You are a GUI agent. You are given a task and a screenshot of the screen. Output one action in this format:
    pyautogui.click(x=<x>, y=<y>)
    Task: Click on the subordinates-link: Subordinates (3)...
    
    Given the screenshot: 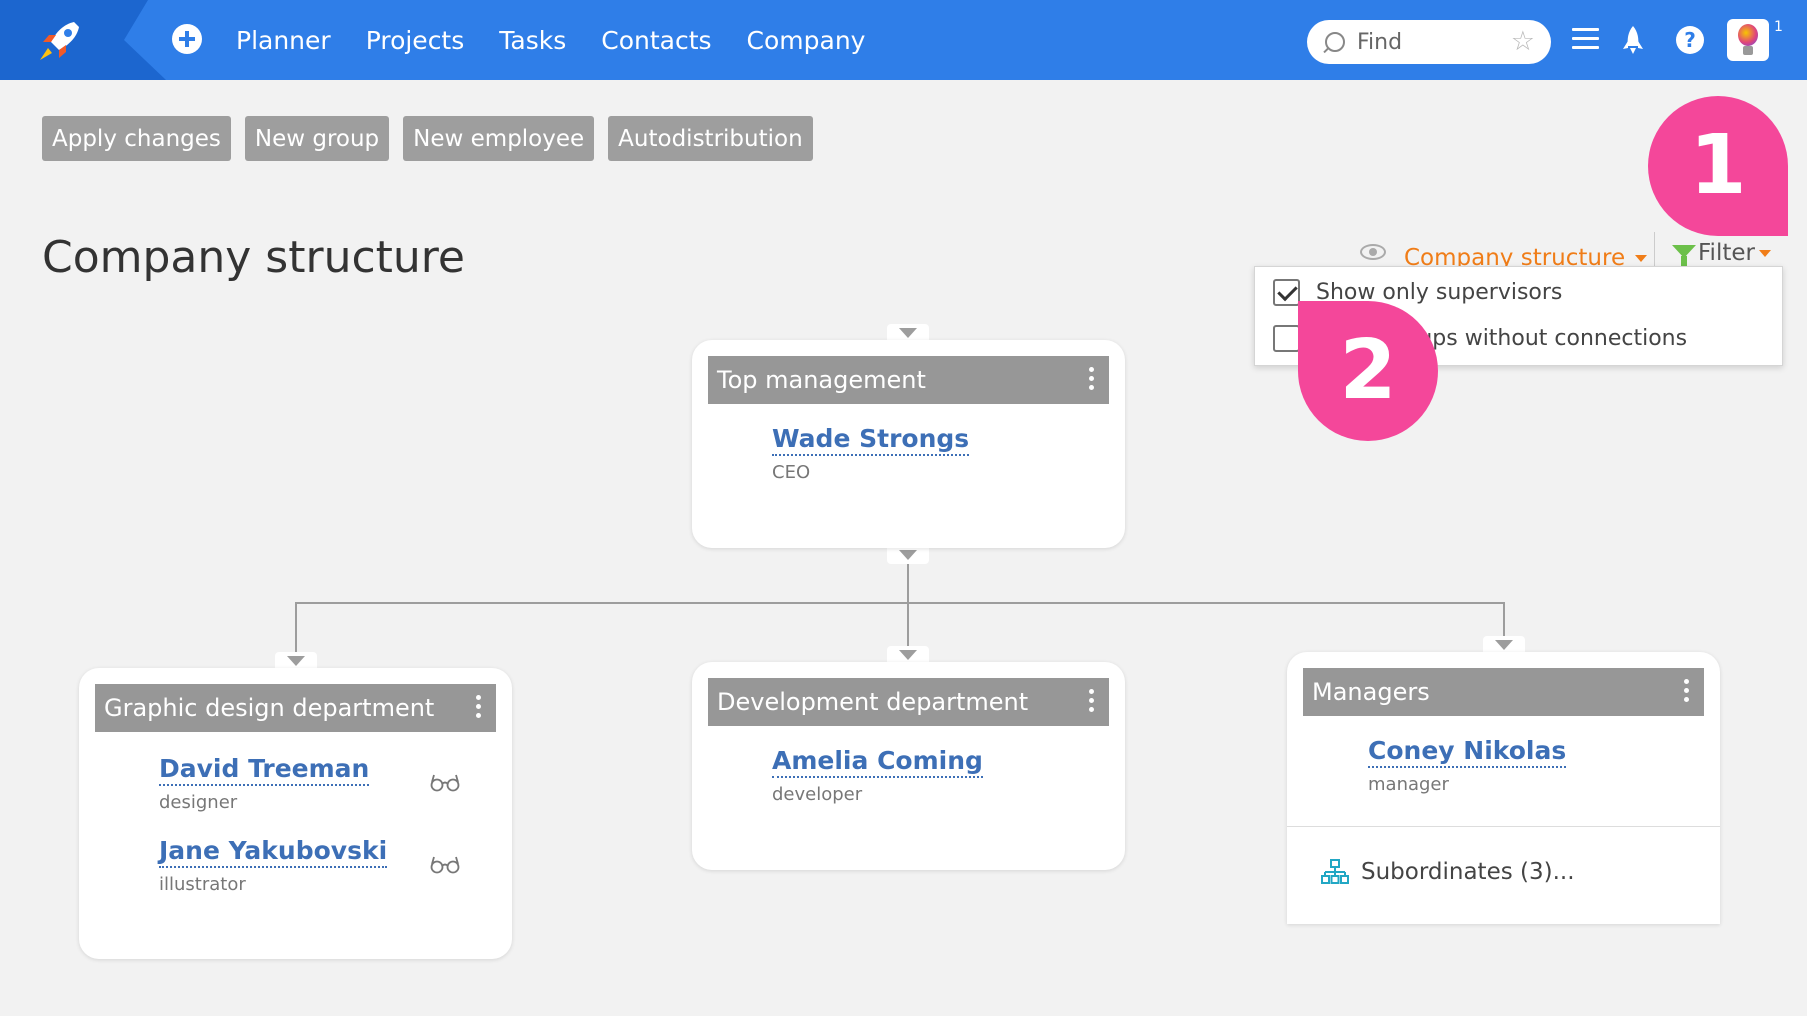 What is the action you would take?
    pyautogui.click(x=1448, y=872)
    